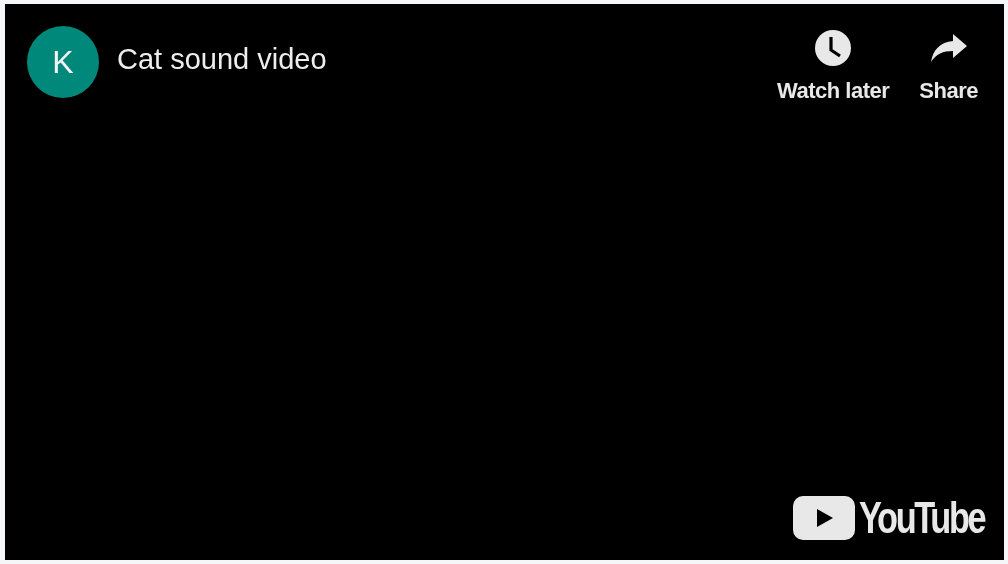  Describe the element at coordinates (948, 66) in the screenshot. I see `share-button: Share` at that location.